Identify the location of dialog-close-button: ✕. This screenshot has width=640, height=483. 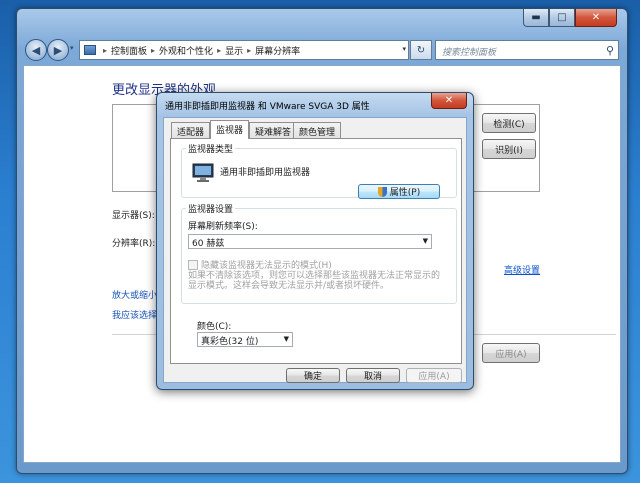
(449, 101).